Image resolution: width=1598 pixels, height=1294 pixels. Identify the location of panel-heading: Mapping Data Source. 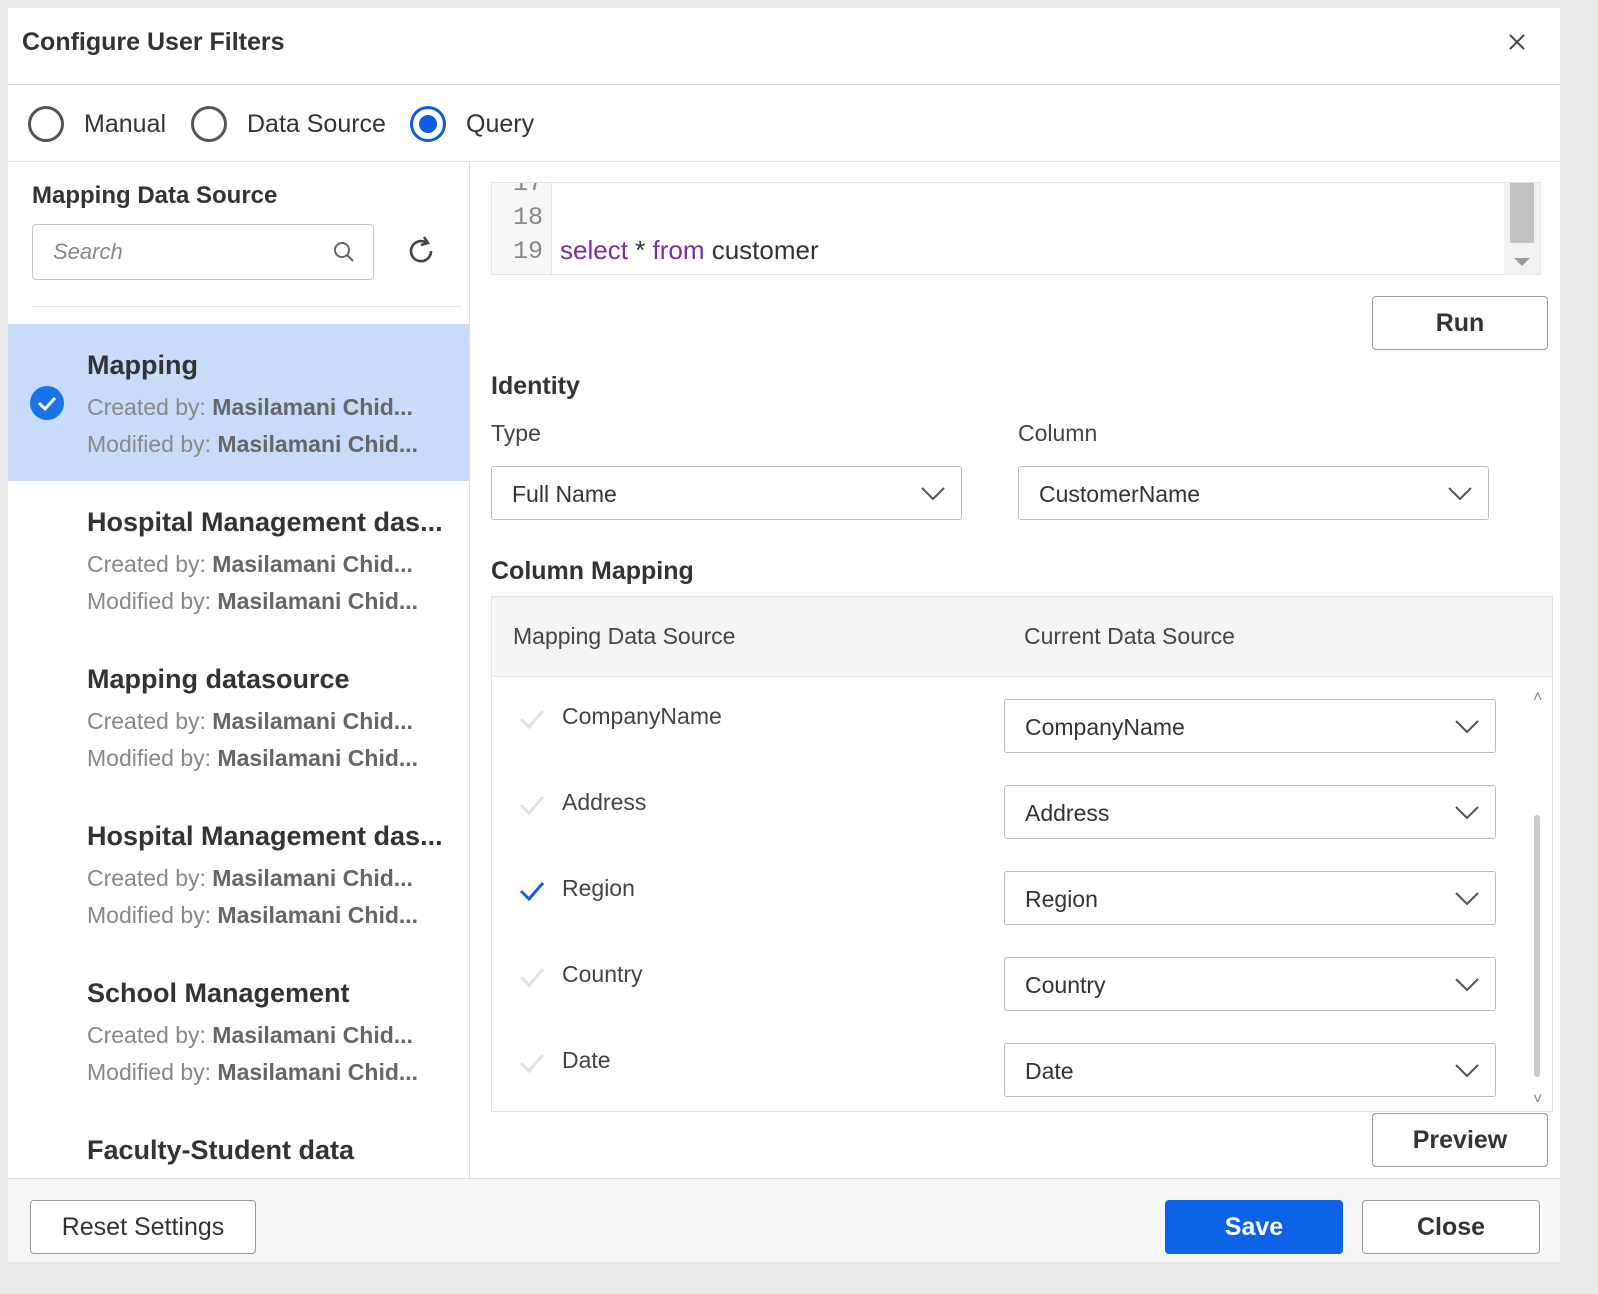
(155, 195).